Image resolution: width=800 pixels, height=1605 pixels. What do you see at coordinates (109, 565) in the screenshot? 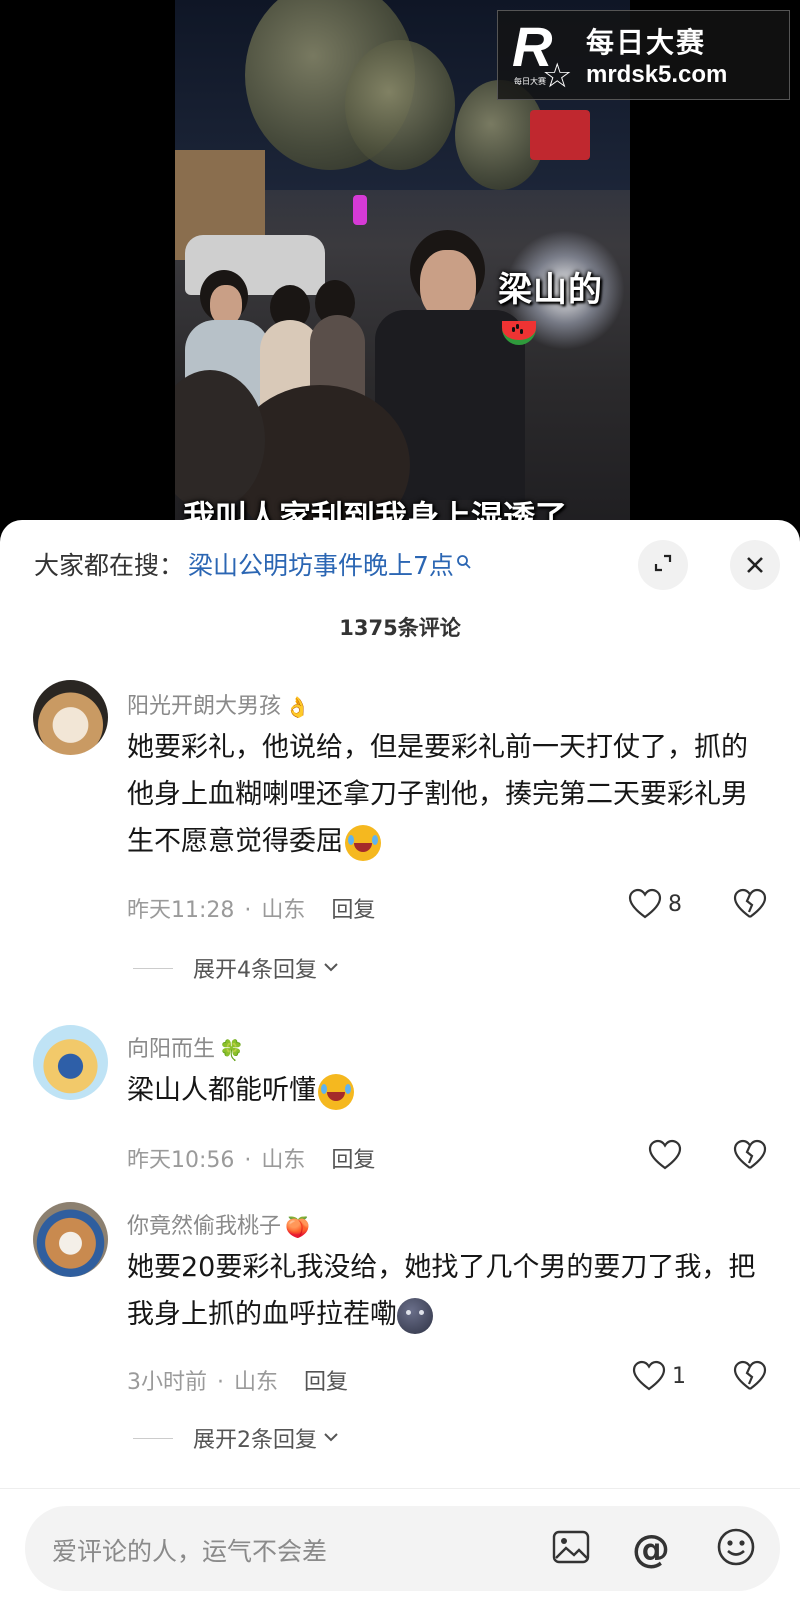
I see `search-prefix: 大家都在搜：` at bounding box center [109, 565].